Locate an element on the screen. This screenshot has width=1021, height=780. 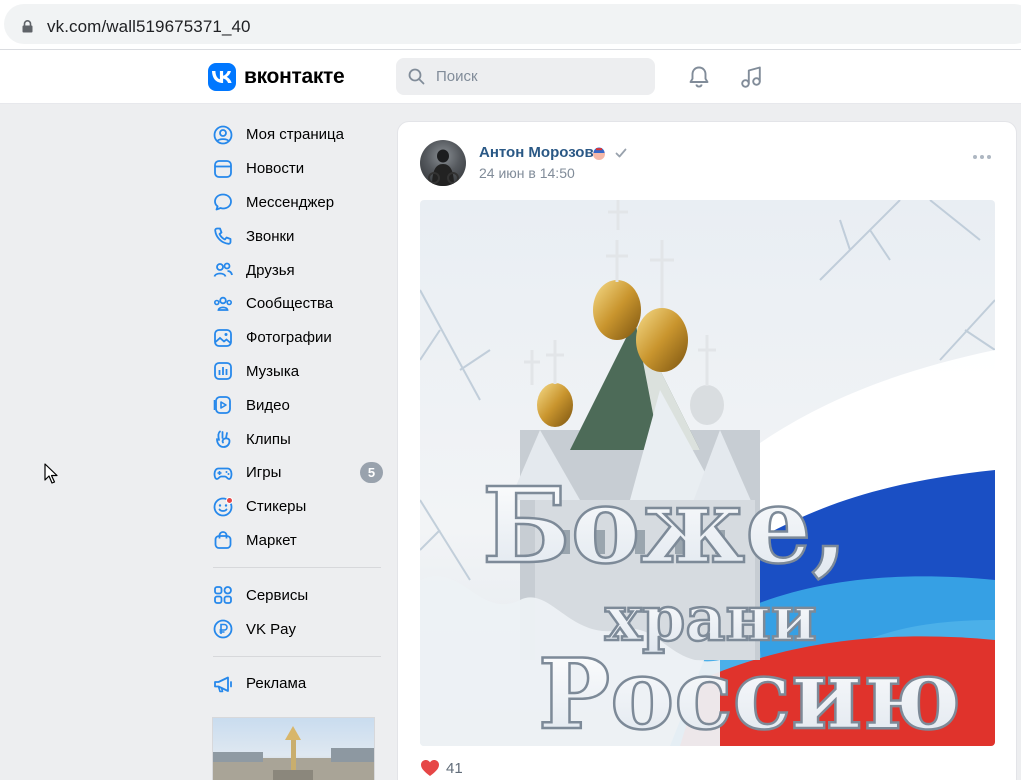
menu-item-label: Сервисы is located at coordinates (277, 595).